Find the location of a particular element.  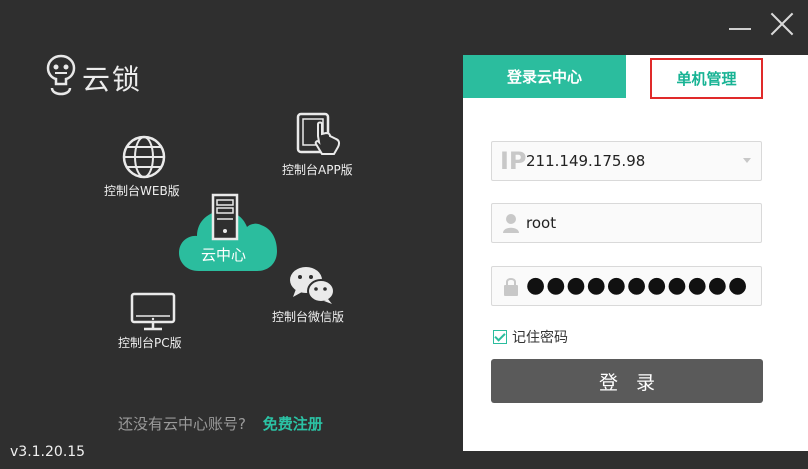

node-label-wechat: 控制台微信版 is located at coordinates (308, 317).